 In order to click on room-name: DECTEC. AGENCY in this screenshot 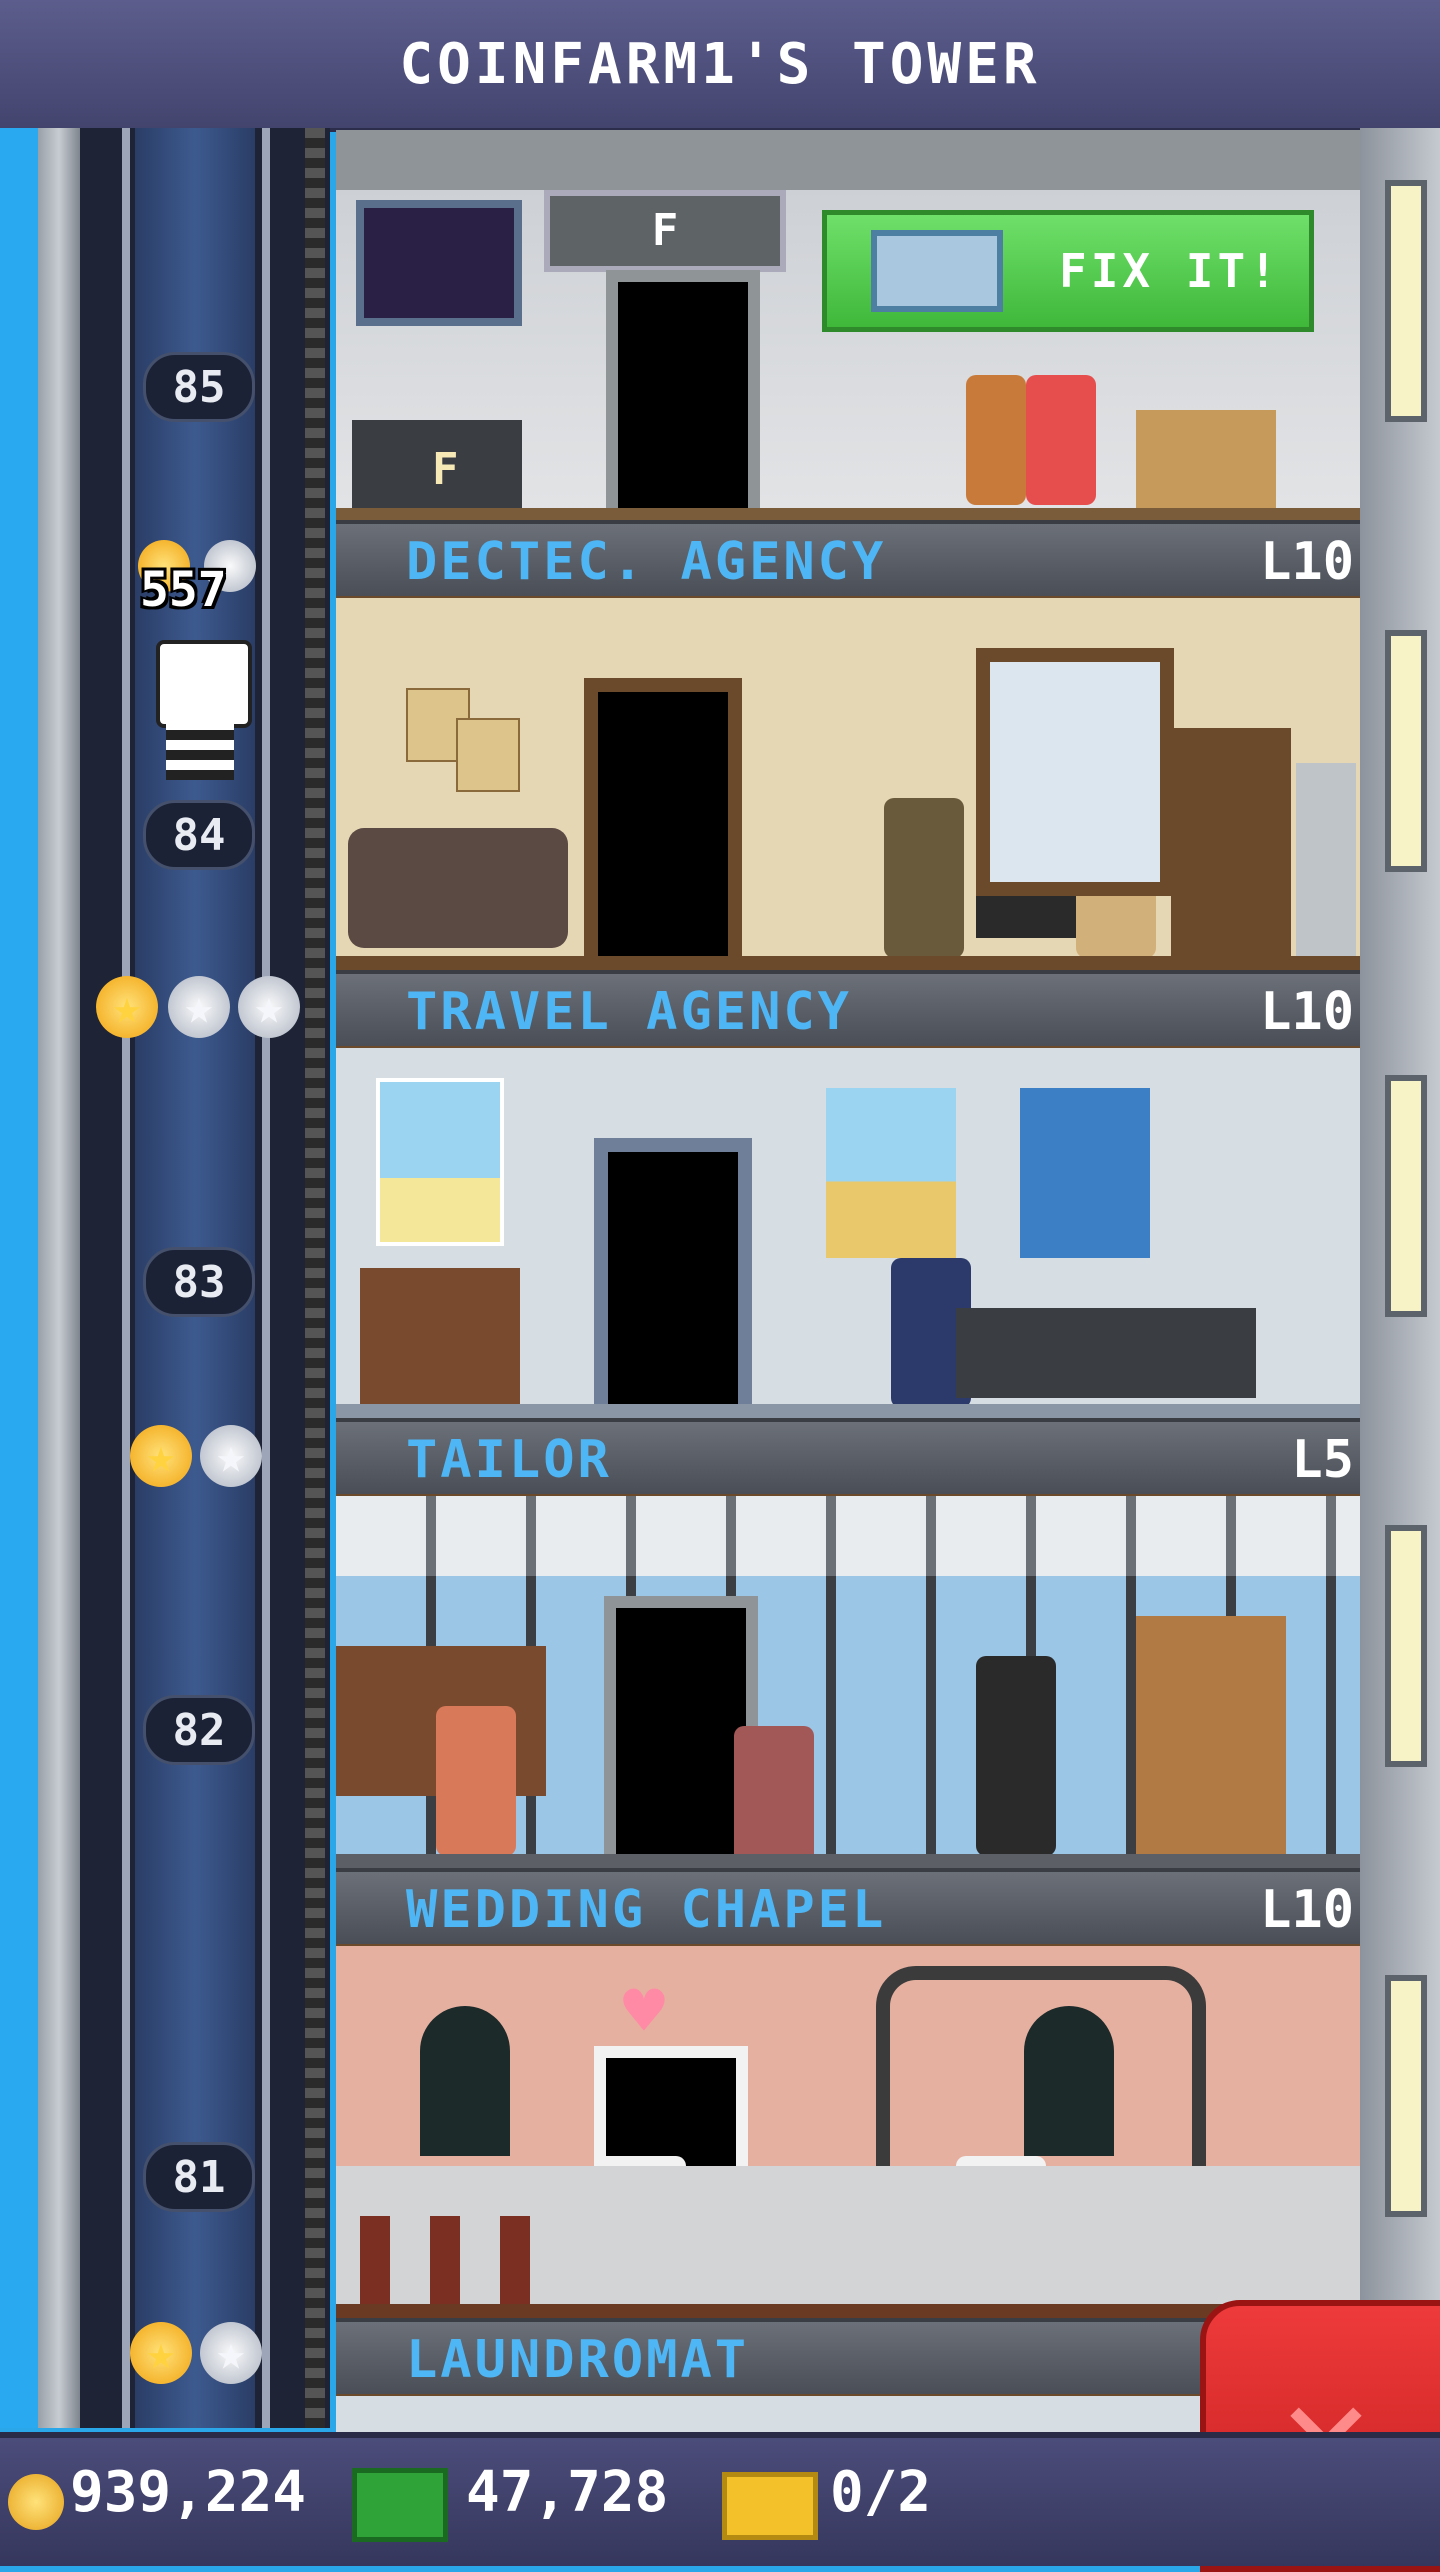, I will do `click(646, 562)`.